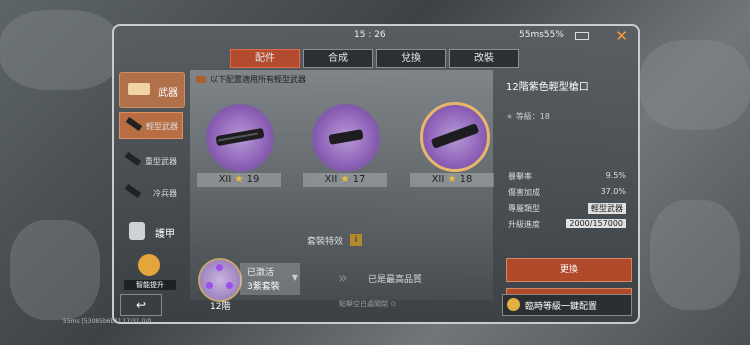  What do you see at coordinates (567, 208) in the screenshot?
I see `stat-row: 專屬類型 輕型武器` at bounding box center [567, 208].